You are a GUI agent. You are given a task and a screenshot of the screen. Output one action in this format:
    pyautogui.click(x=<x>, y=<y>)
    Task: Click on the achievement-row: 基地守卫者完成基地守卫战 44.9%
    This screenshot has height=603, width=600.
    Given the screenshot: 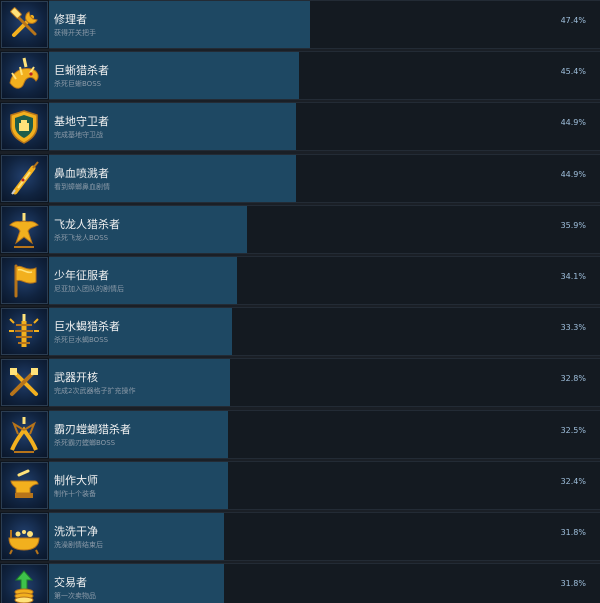 What is the action you would take?
    pyautogui.click(x=300, y=126)
    